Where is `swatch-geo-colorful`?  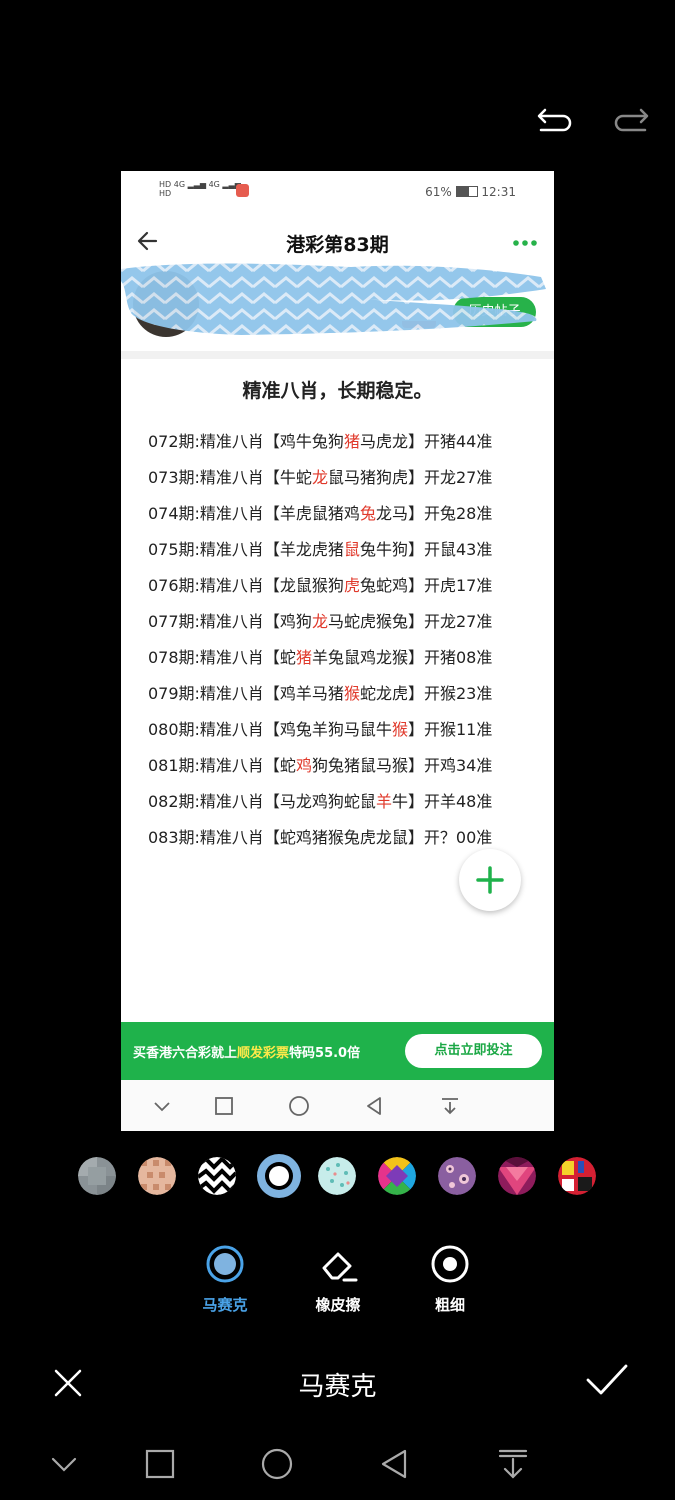 swatch-geo-colorful is located at coordinates (397, 1176).